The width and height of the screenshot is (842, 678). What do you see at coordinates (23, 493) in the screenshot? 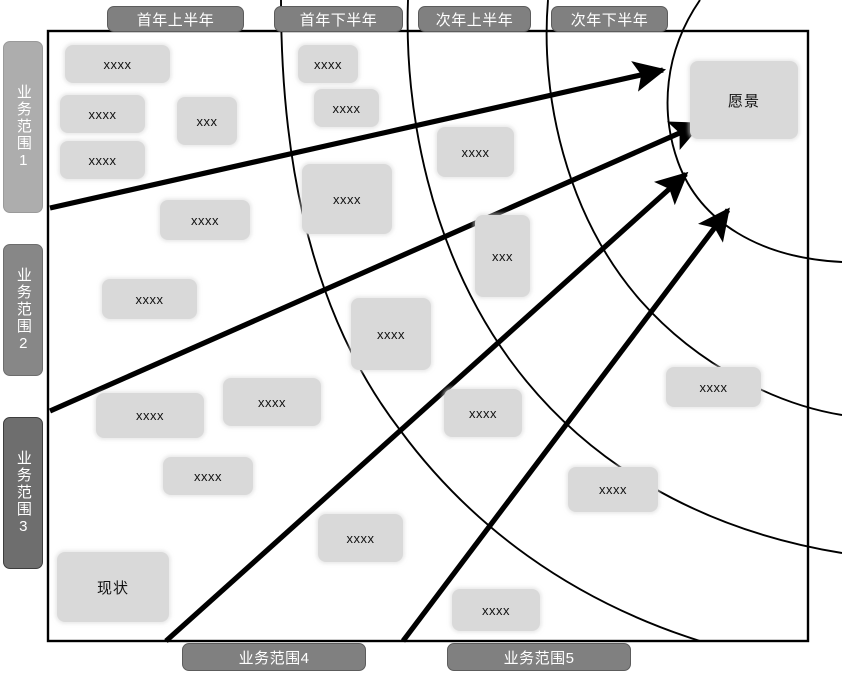
I see `scope-label-3: 业务范围3` at bounding box center [23, 493].